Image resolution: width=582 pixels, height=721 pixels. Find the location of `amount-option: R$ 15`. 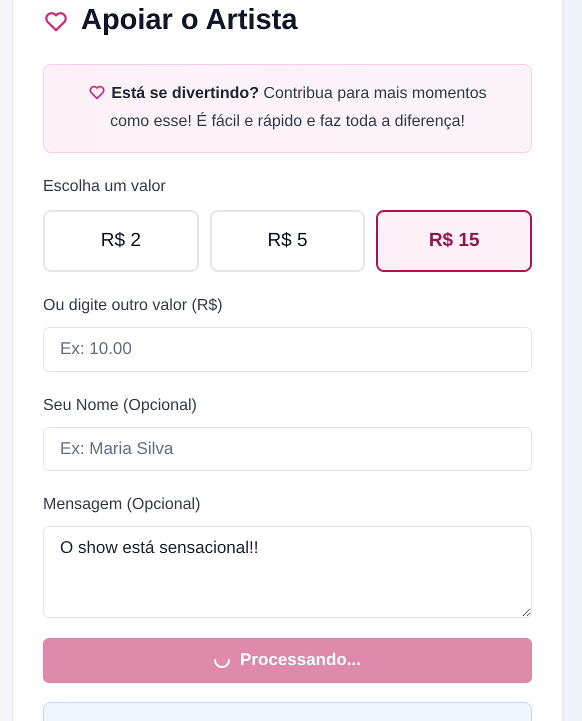

amount-option: R$ 15 is located at coordinates (454, 241).